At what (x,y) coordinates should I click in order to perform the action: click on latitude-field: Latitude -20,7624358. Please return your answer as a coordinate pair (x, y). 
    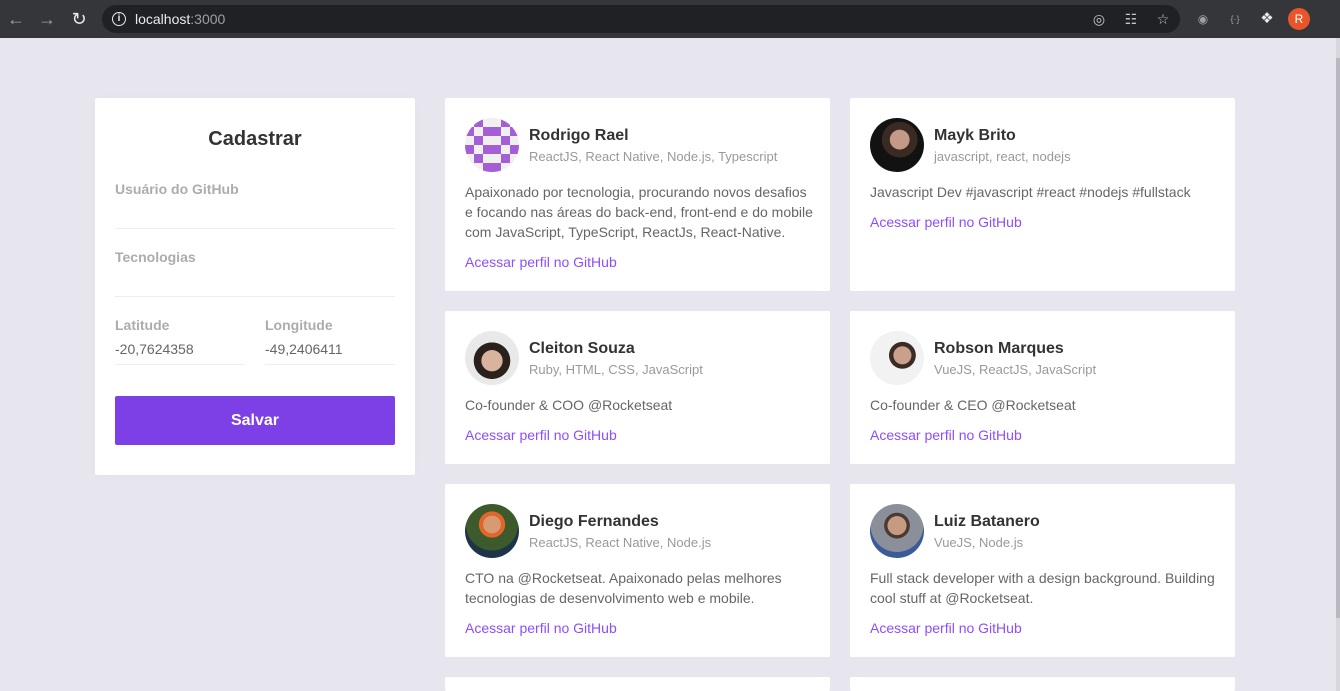
    Looking at the image, I should click on (180, 341).